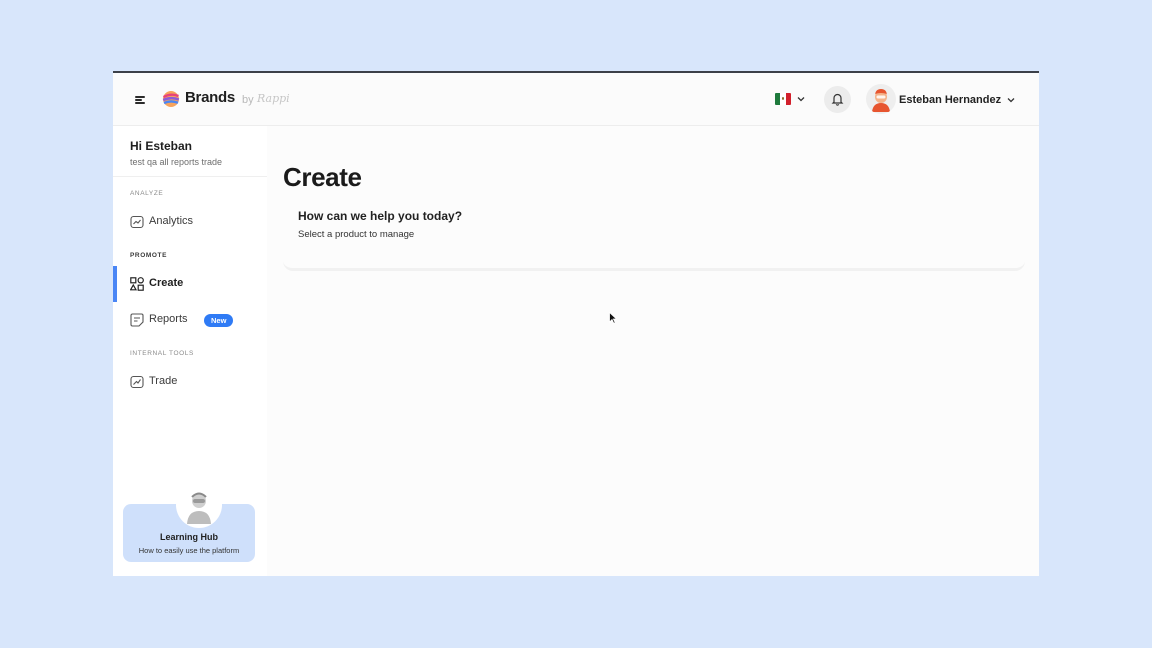 This screenshot has height=648, width=1152. I want to click on divider, so click(190, 176).